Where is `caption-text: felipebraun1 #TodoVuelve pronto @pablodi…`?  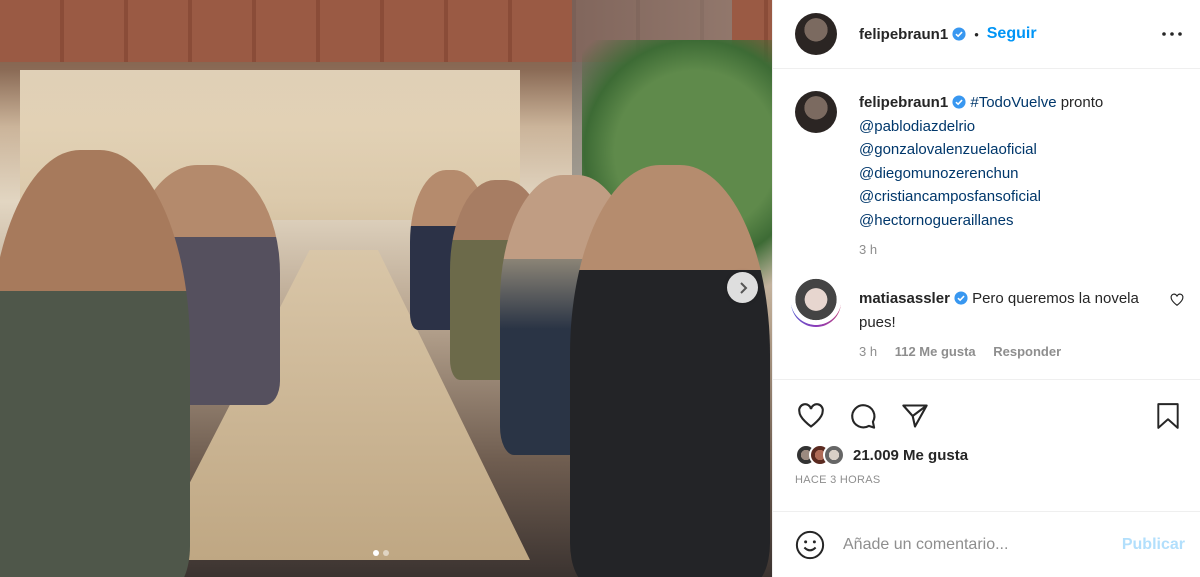 caption-text: felipebraun1 #TodoVuelve pronto @pablodi… is located at coordinates (981, 161).